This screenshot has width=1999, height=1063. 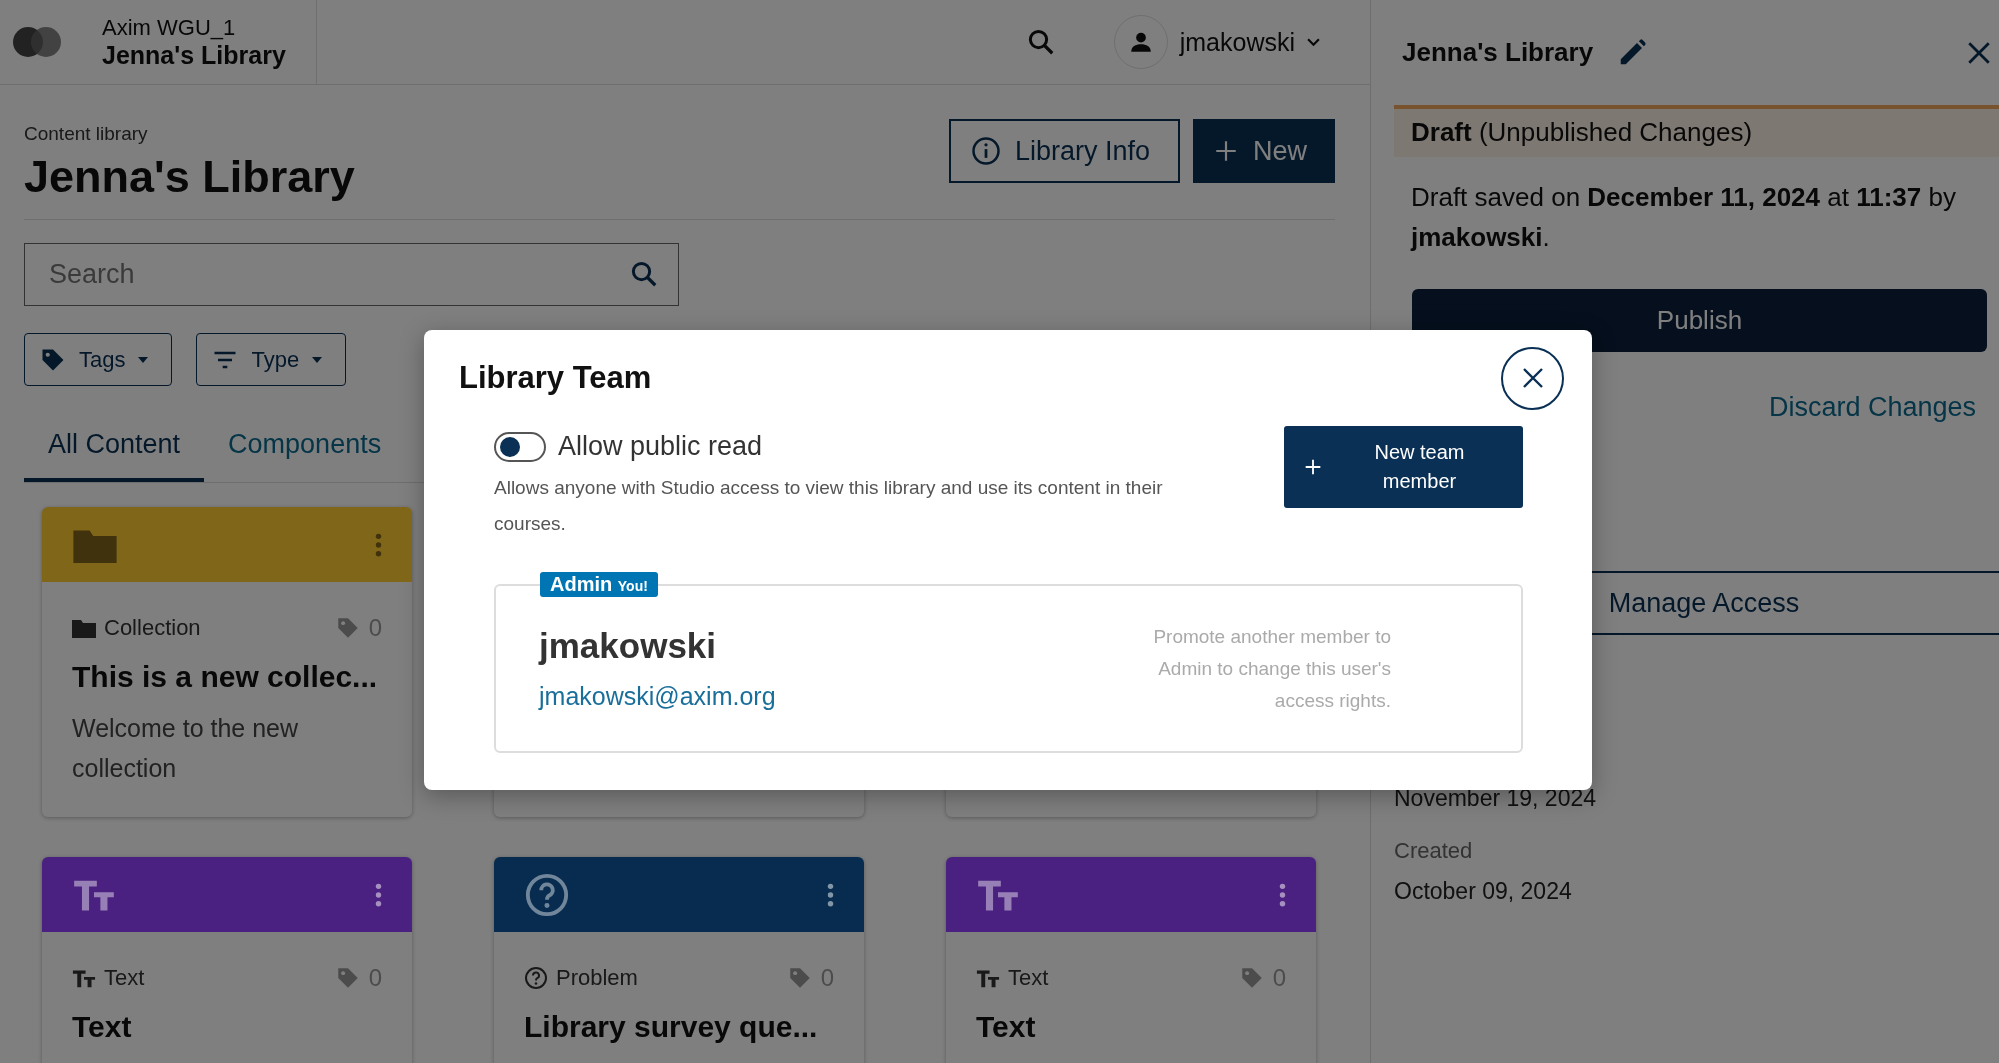 What do you see at coordinates (1872, 407) in the screenshot?
I see `discard-link: Discard Changes` at bounding box center [1872, 407].